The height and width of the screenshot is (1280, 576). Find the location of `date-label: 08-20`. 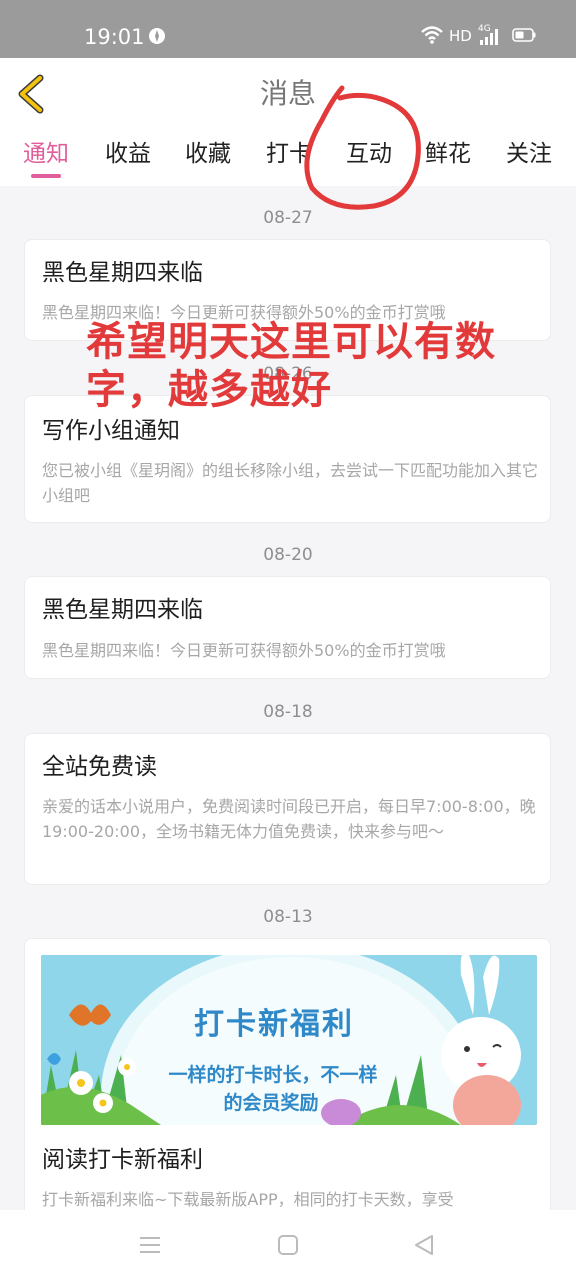

date-label: 08-20 is located at coordinates (288, 555).